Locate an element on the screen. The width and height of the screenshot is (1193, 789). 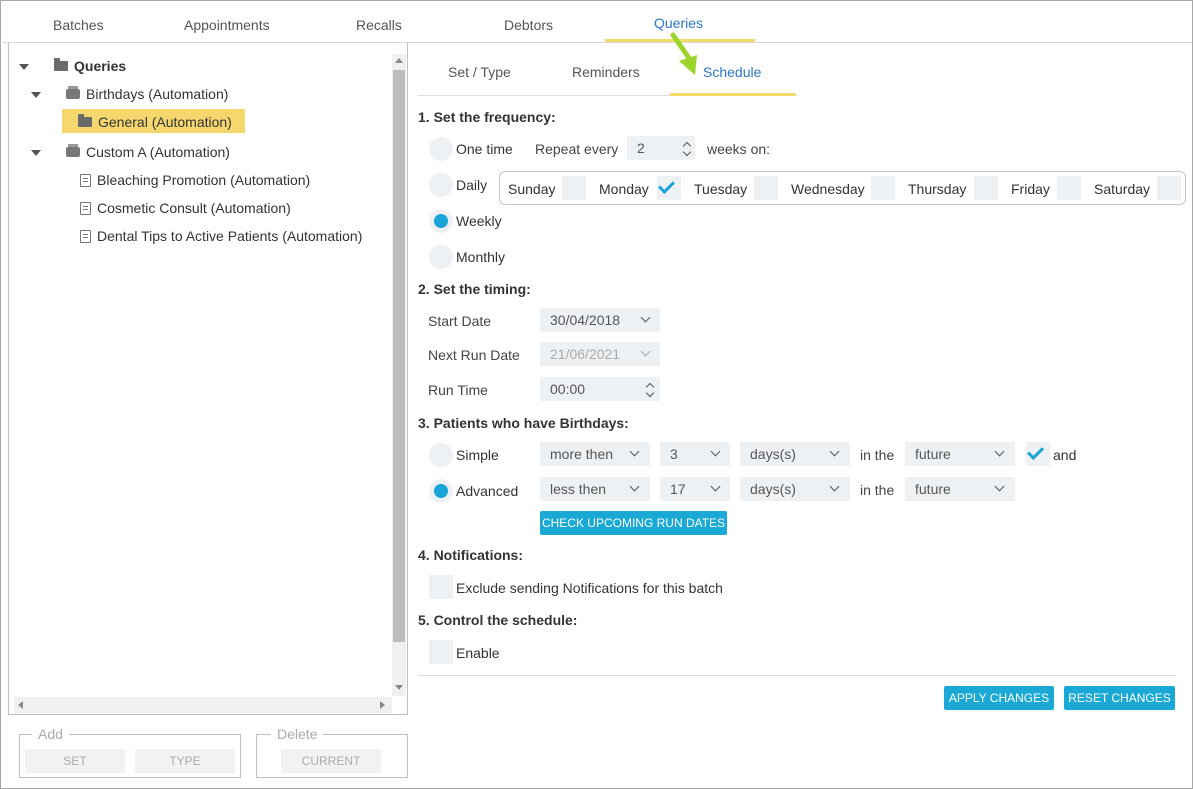
checkbox-enable is located at coordinates (441, 652).